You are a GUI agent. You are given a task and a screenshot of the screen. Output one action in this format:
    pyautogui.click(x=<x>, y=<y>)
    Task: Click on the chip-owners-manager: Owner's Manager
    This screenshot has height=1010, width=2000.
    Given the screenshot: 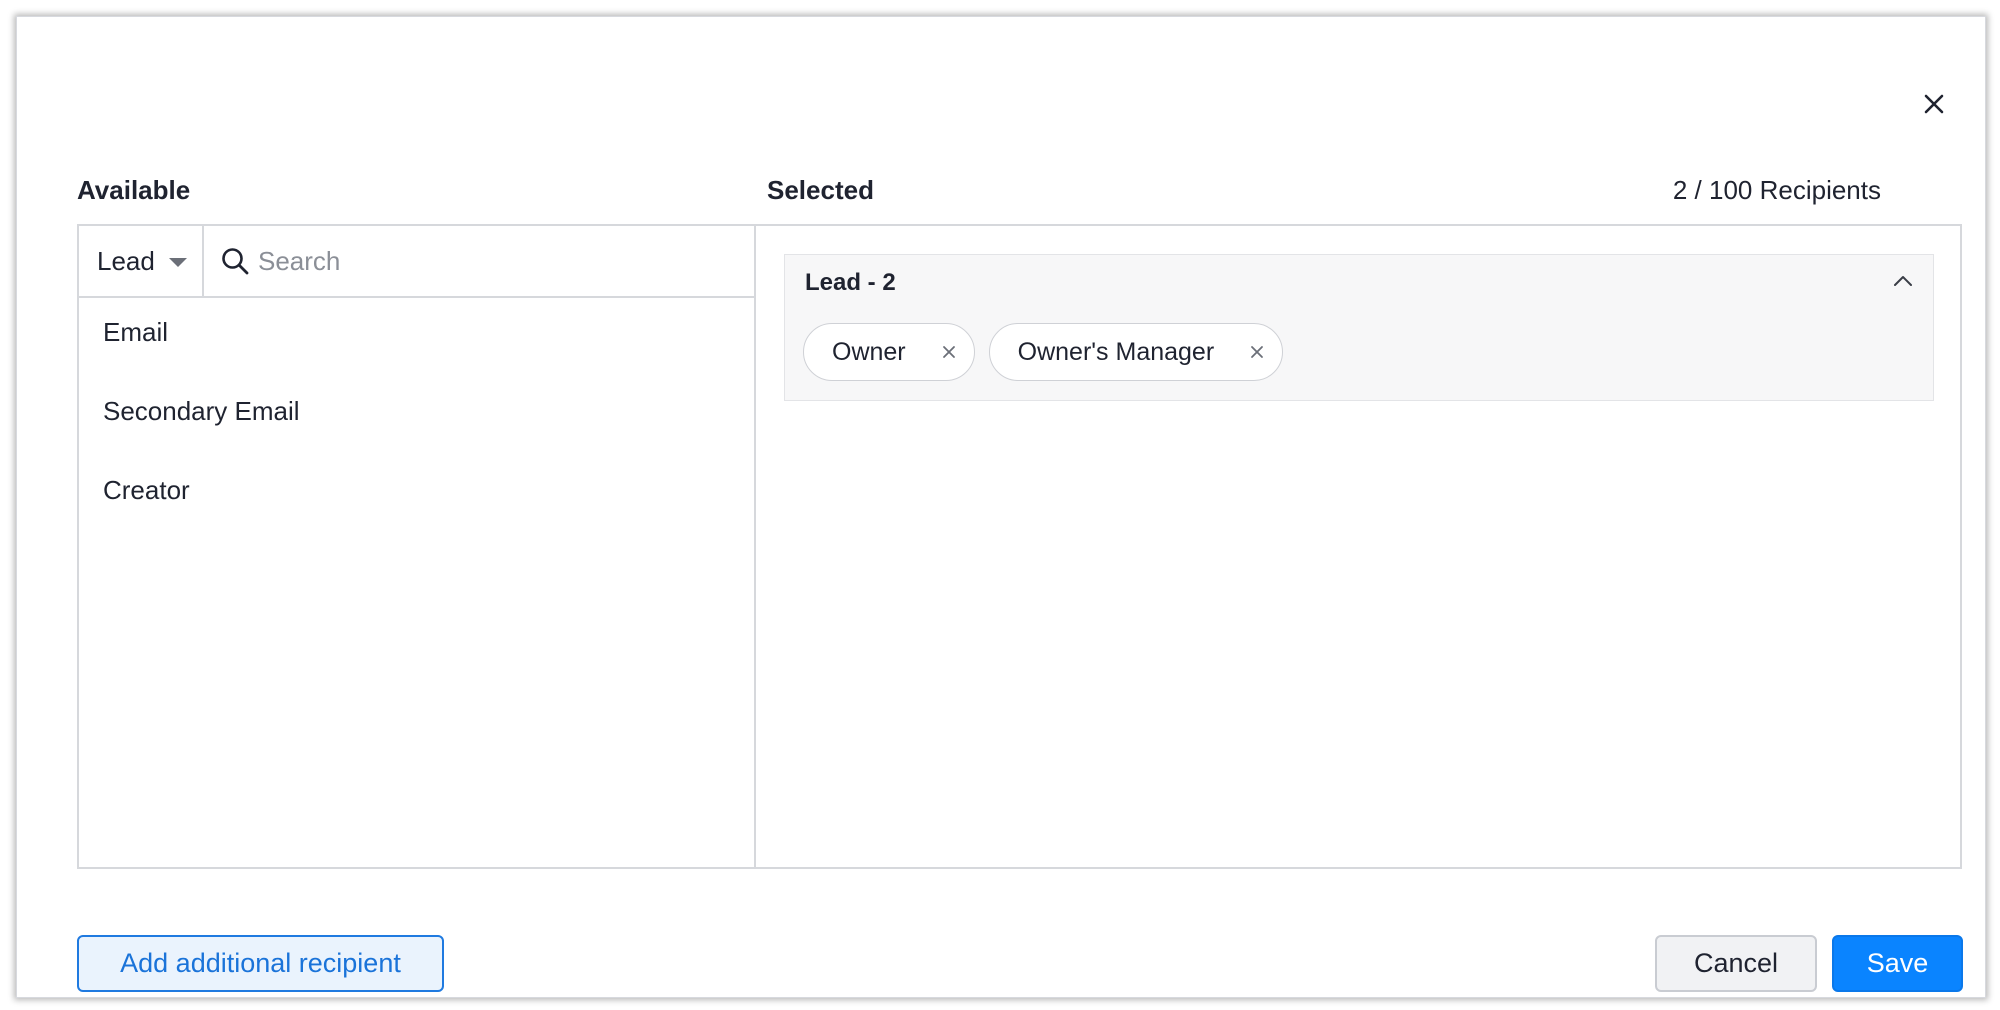 What is the action you would take?
    pyautogui.click(x=1136, y=352)
    